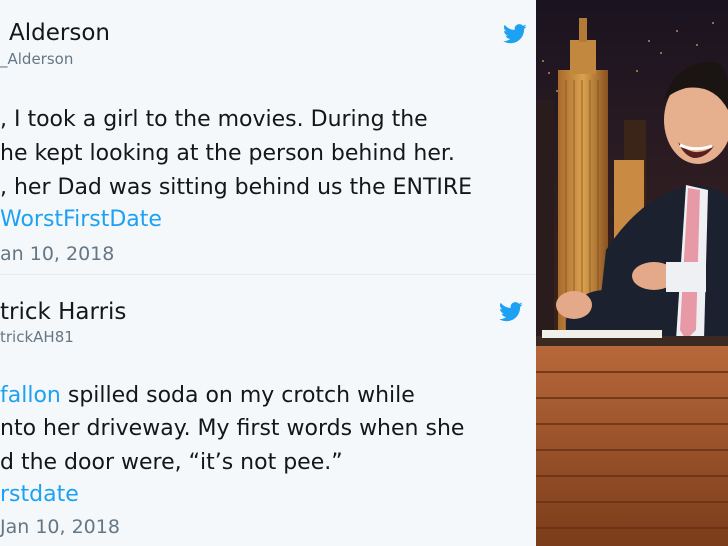 This screenshot has width=728, height=546. I want to click on tweet-2-author-handle: trickAH81, so click(37, 337).